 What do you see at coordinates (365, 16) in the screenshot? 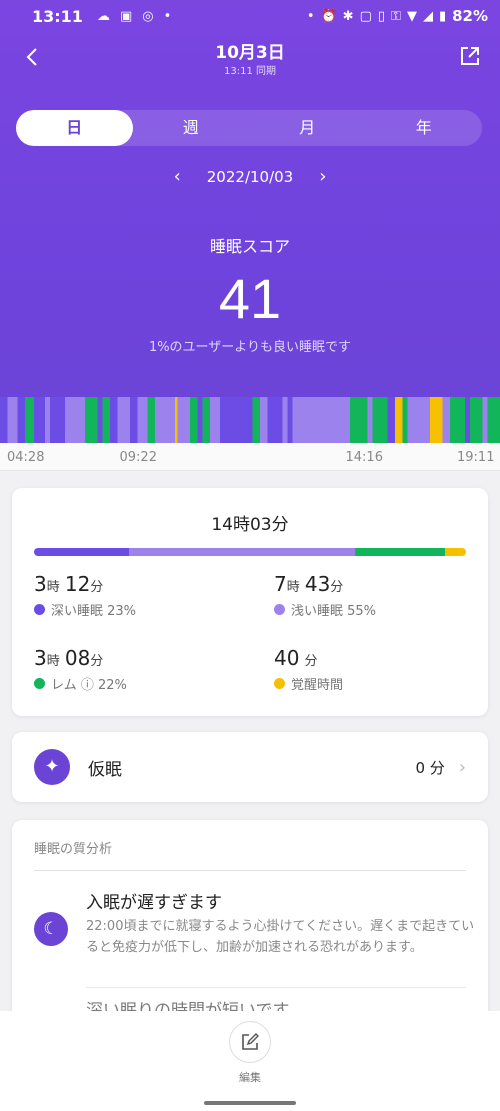
I see `nfc-icon: ▢` at bounding box center [365, 16].